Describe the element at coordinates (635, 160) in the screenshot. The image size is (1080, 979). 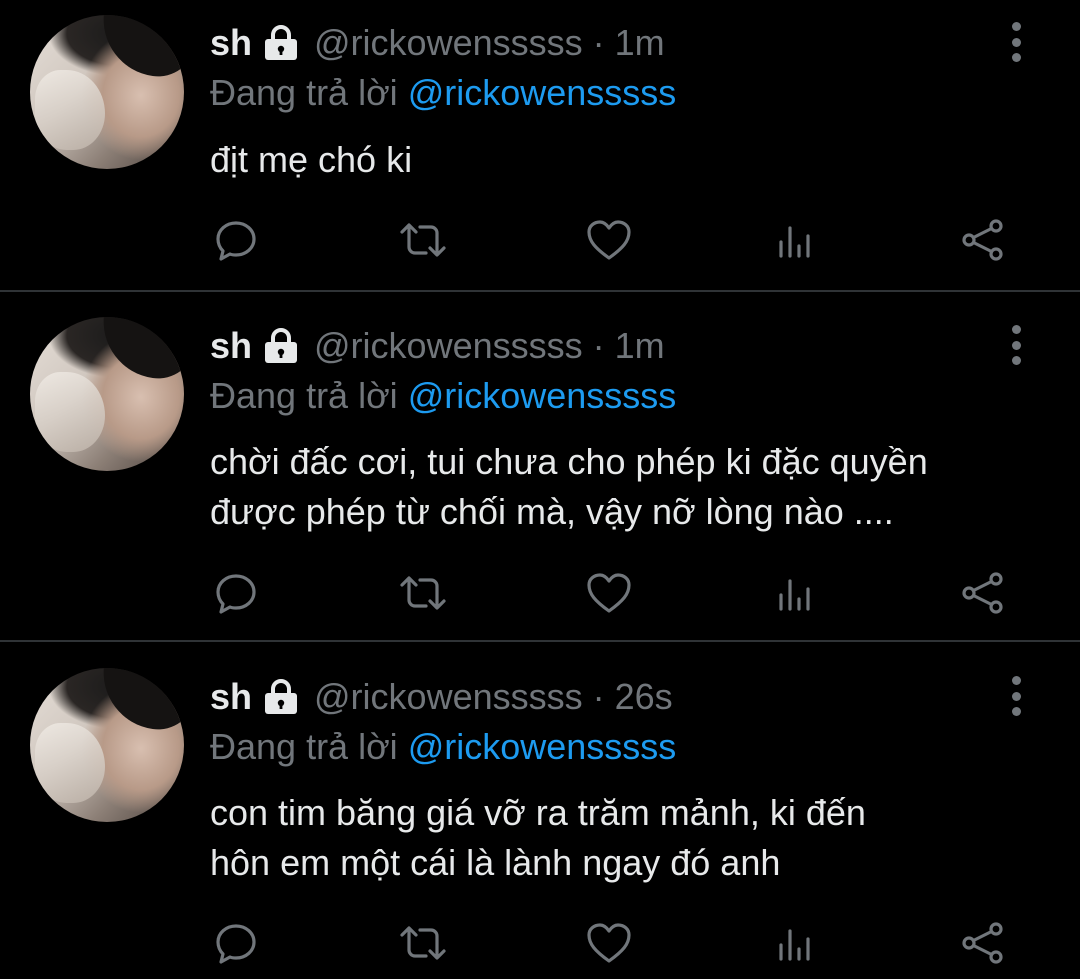
I see `tweet-text: địt mẹ chó ki` at that location.